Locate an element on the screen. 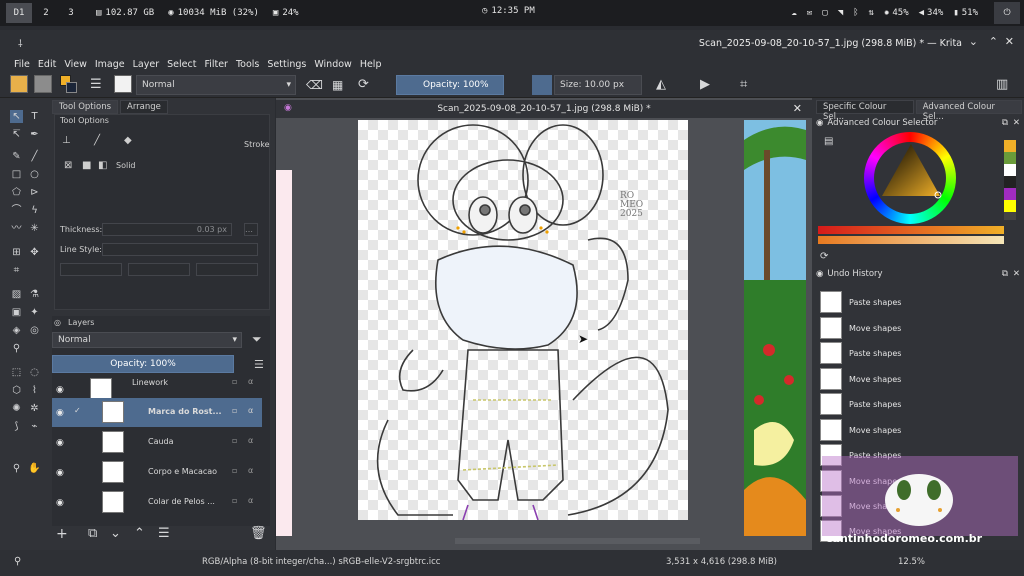 Image resolution: width=1024 pixels, height=576 pixels. crop-tool: ⌗ is located at coordinates (16, 270).